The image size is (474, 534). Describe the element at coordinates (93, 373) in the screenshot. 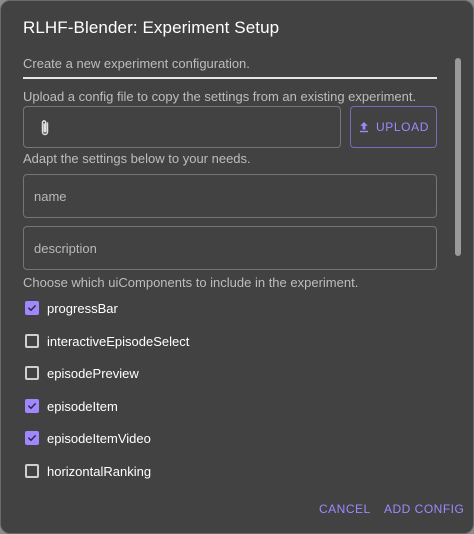

I see `checkbox-label: episodePreview` at that location.